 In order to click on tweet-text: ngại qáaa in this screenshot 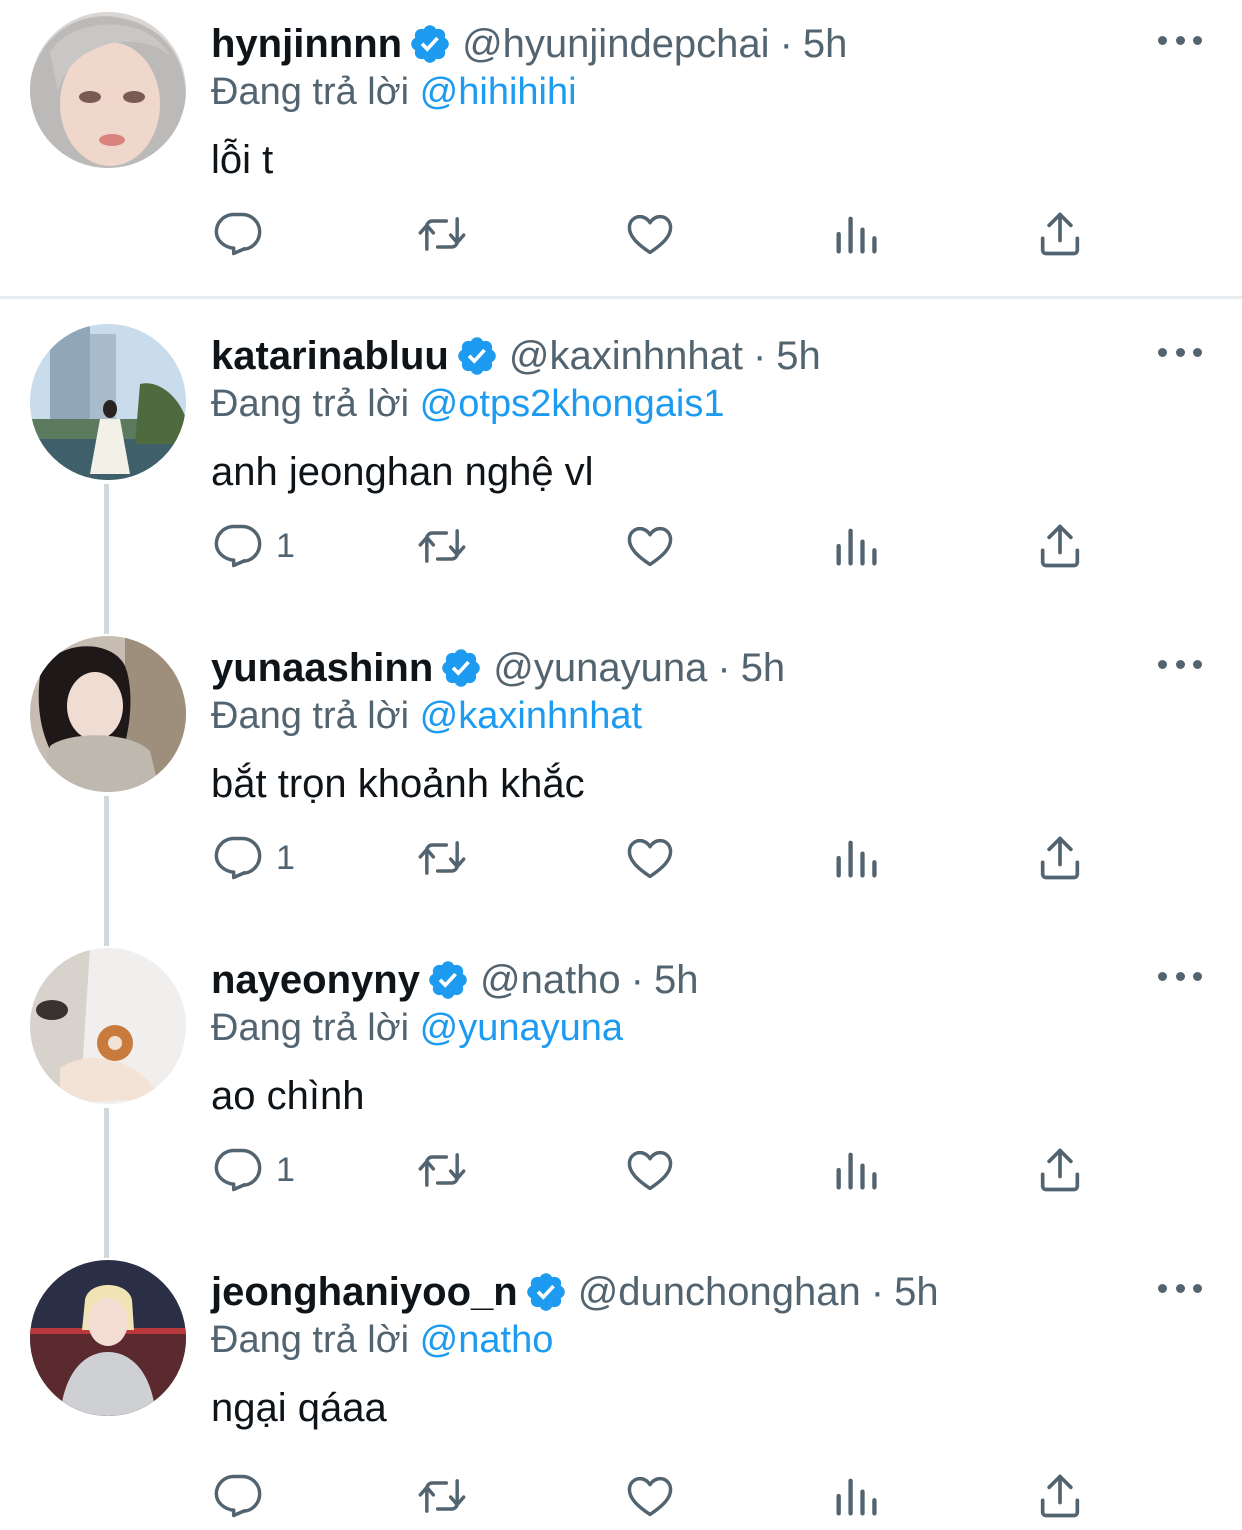, I will do `click(299, 1408)`.